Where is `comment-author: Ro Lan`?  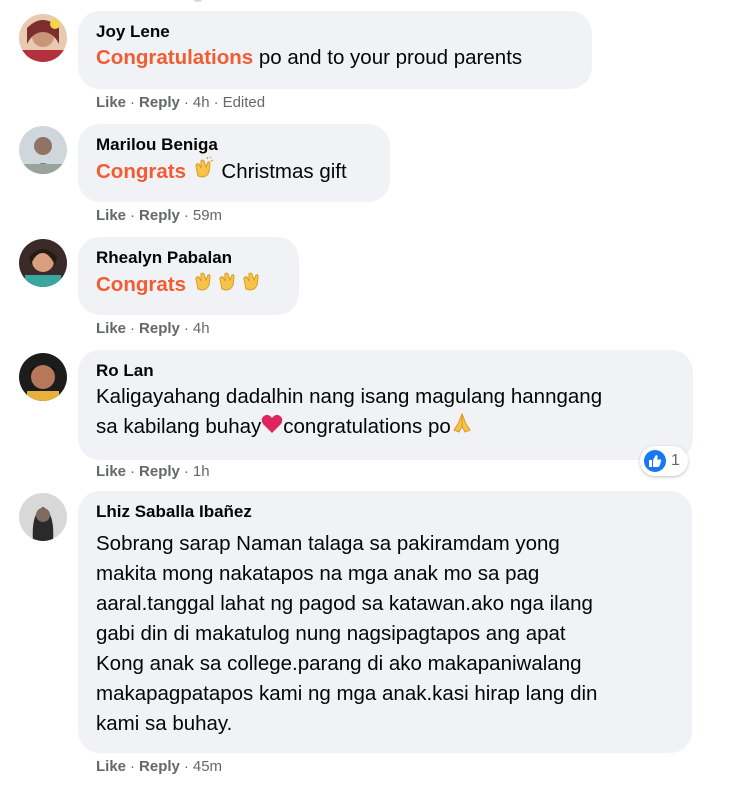 comment-author: Ro Lan is located at coordinates (385, 371).